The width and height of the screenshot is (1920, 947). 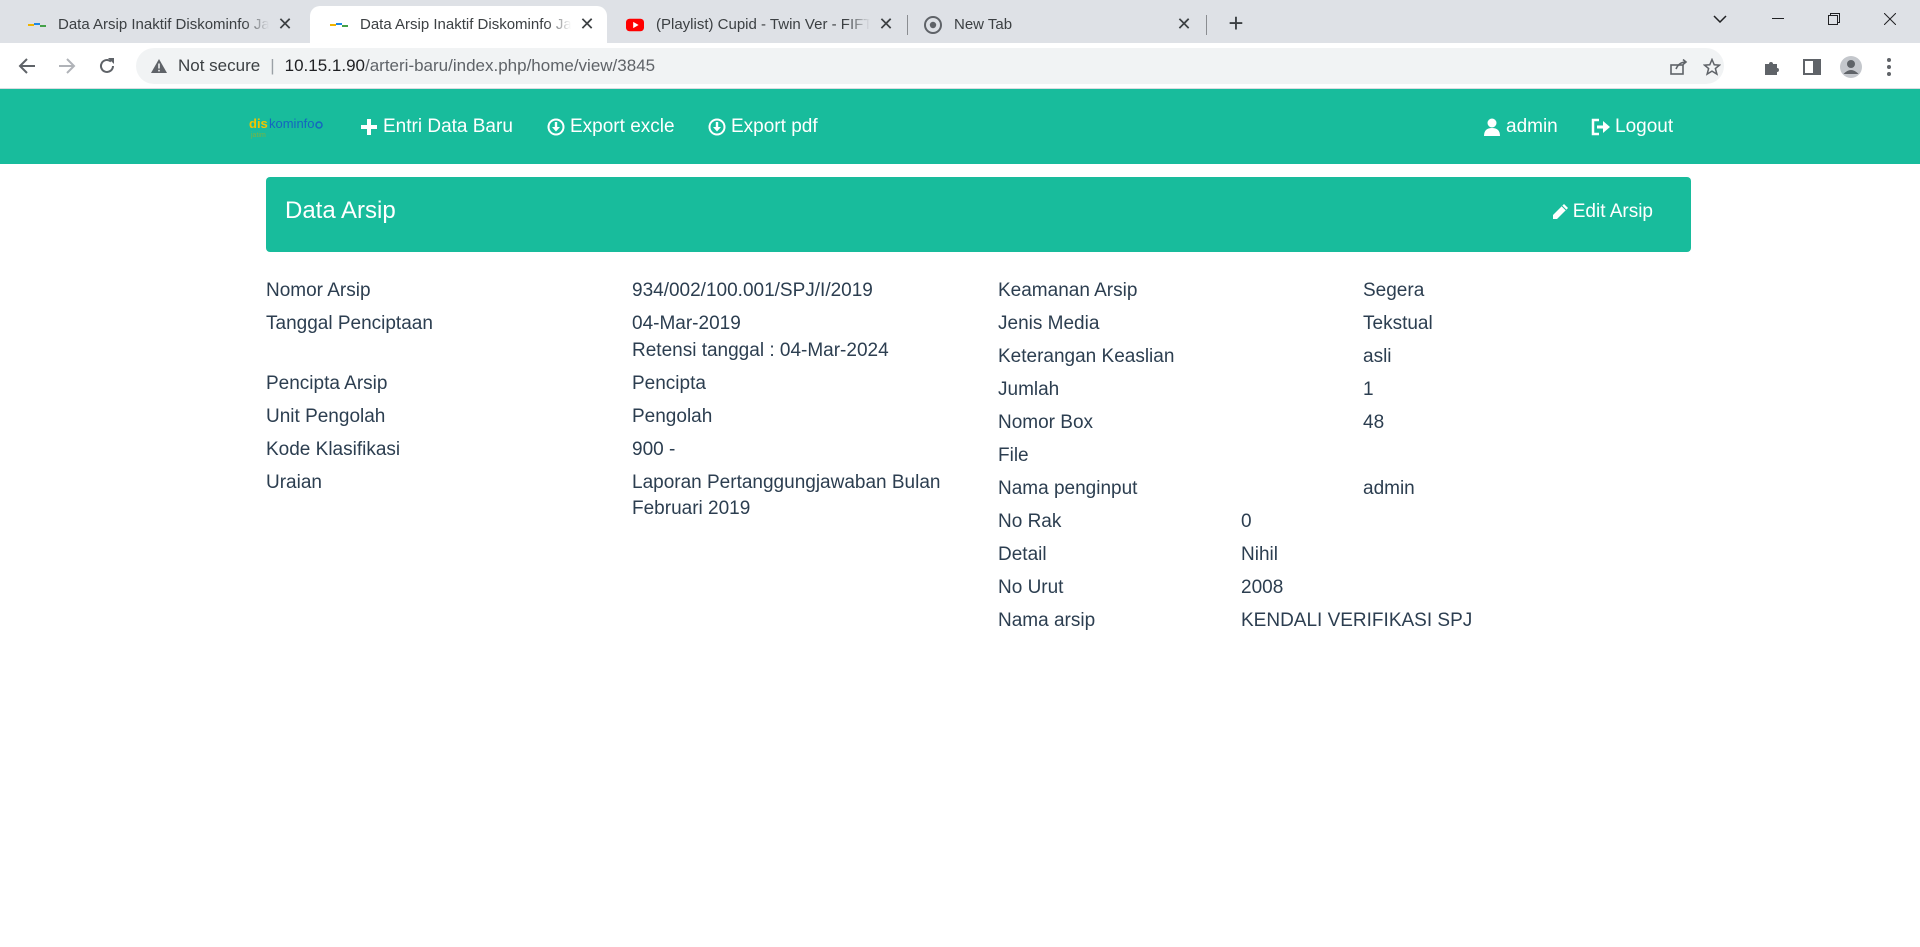 I want to click on side-panel-icon, so click(x=1812, y=67).